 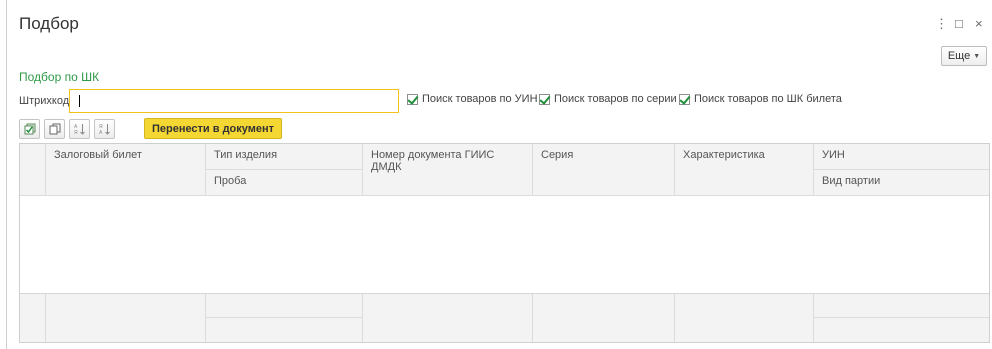 I want to click on sort-ascending-button: A Я, so click(x=79, y=129).